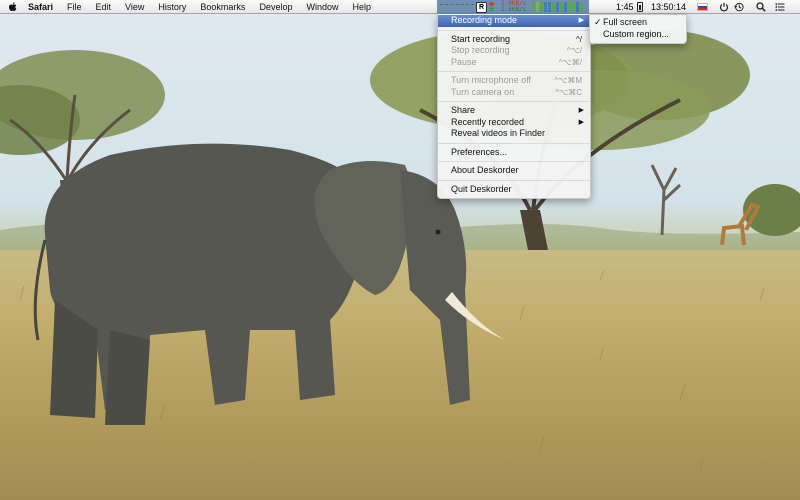 Image resolution: width=800 pixels, height=500 pixels. What do you see at coordinates (322, 7) in the screenshot?
I see `menu-window: Window` at bounding box center [322, 7].